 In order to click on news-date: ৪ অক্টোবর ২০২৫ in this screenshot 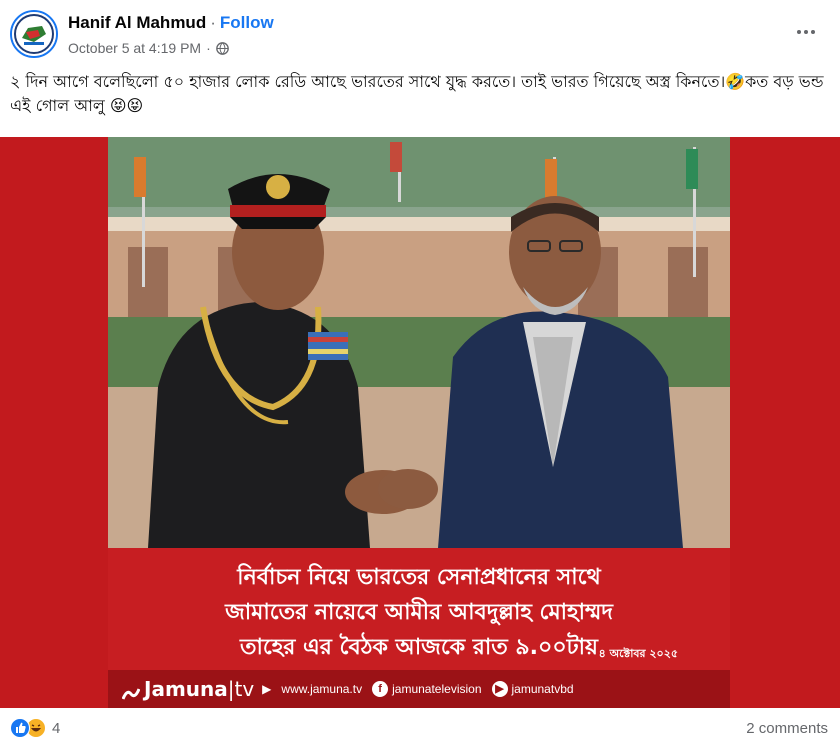, I will do `click(638, 653)`.